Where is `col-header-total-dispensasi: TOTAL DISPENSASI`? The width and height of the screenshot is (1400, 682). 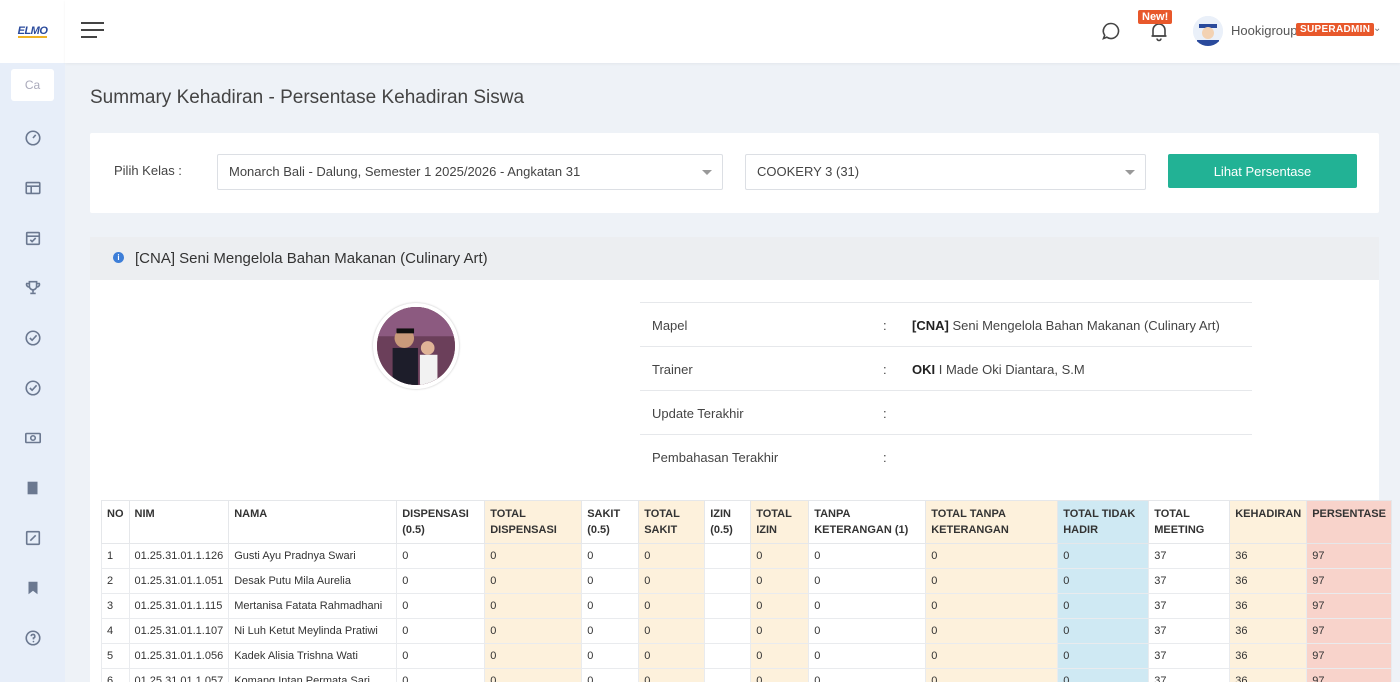
col-header-total-dispensasi: TOTAL DISPENSASI is located at coordinates (533, 522).